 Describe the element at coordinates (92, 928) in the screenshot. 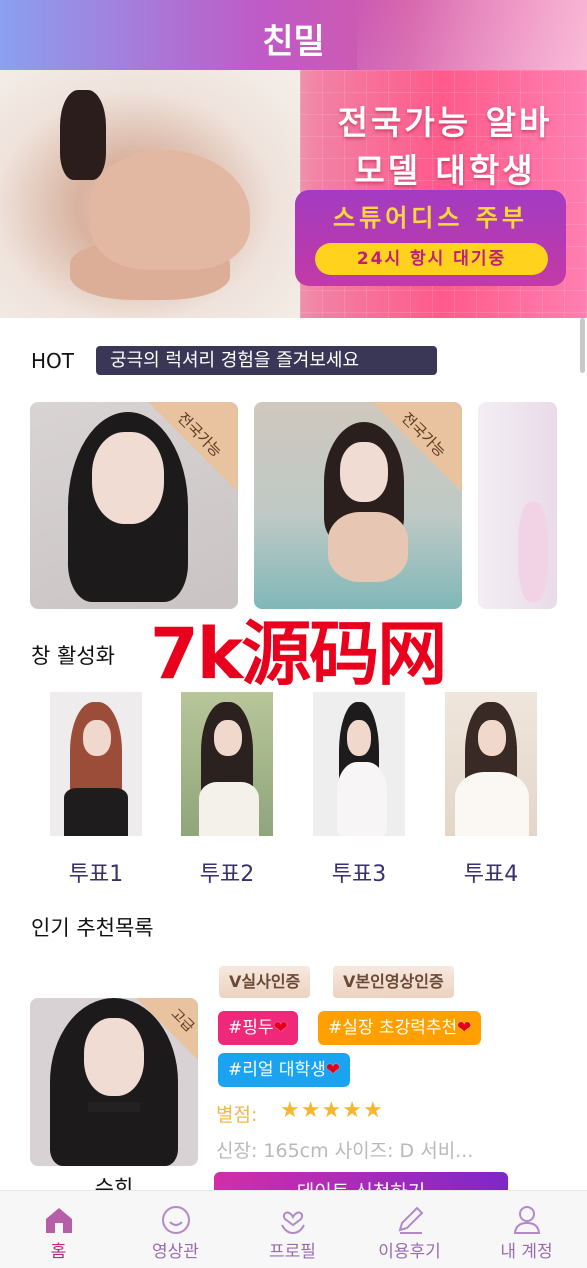

I see `recommend-section-title: 인기 추천목록` at that location.